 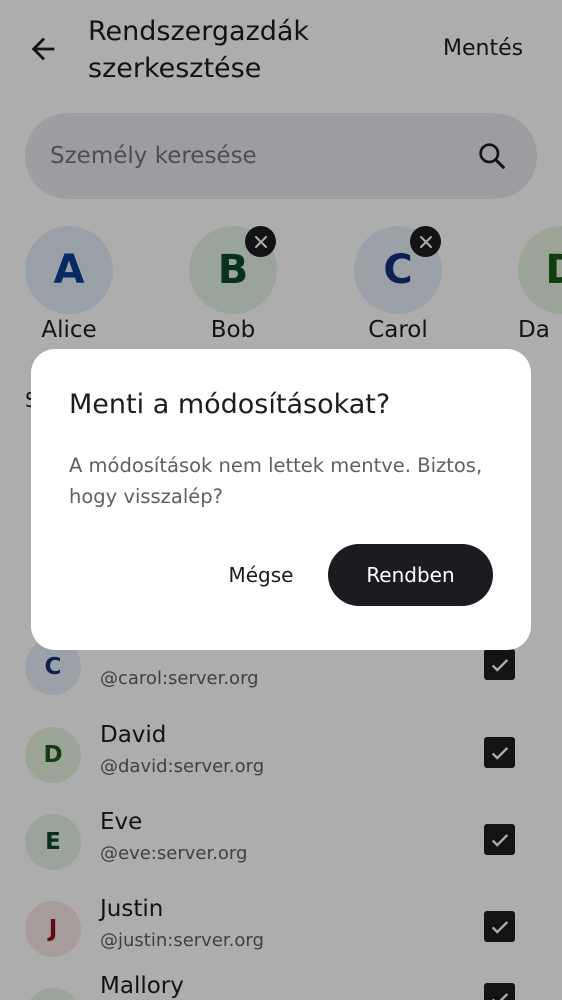 What do you see at coordinates (410, 575) in the screenshot?
I see `ok-button: Rendben` at bounding box center [410, 575].